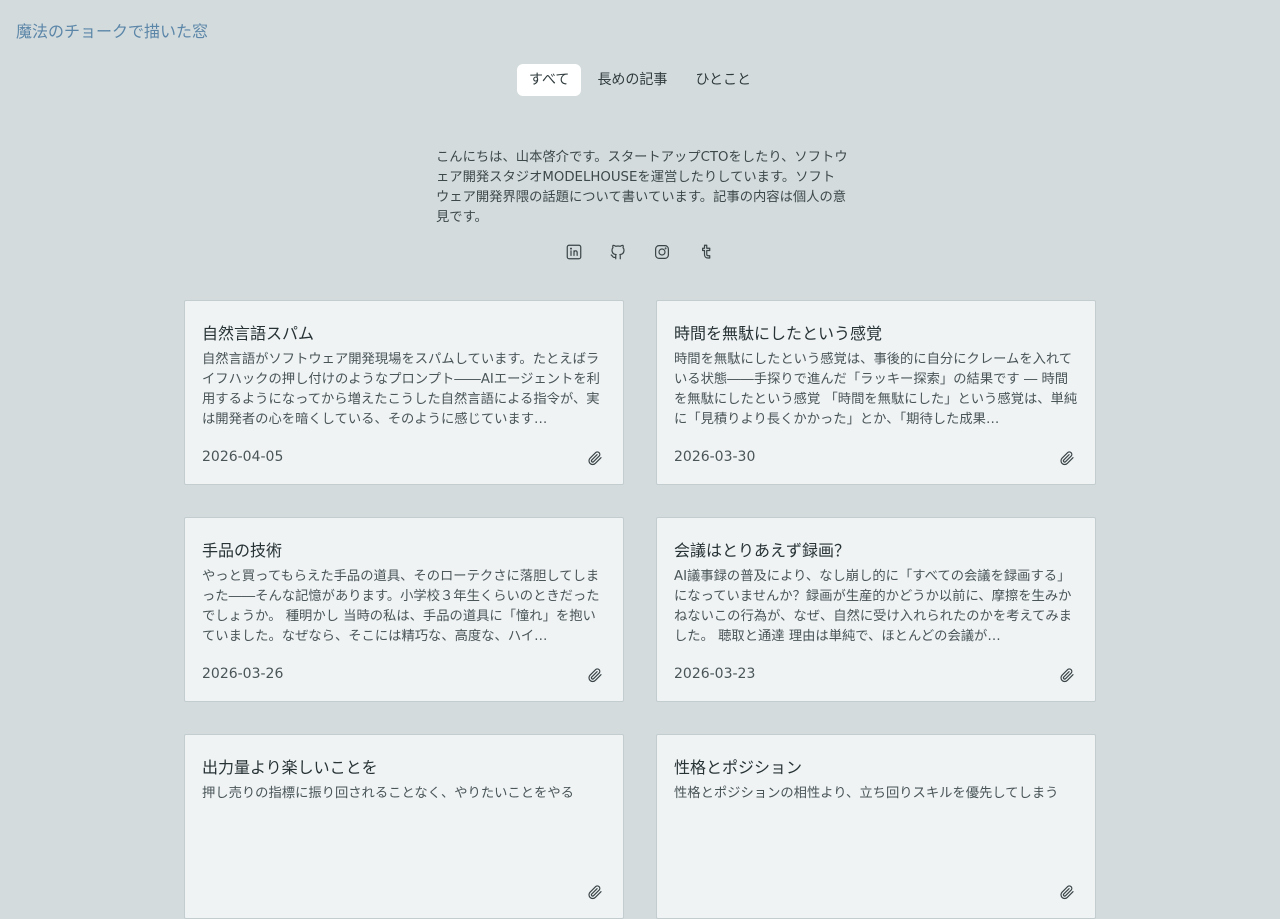 This screenshot has width=1280, height=919. I want to click on tab-all: すべて, so click(549, 80).